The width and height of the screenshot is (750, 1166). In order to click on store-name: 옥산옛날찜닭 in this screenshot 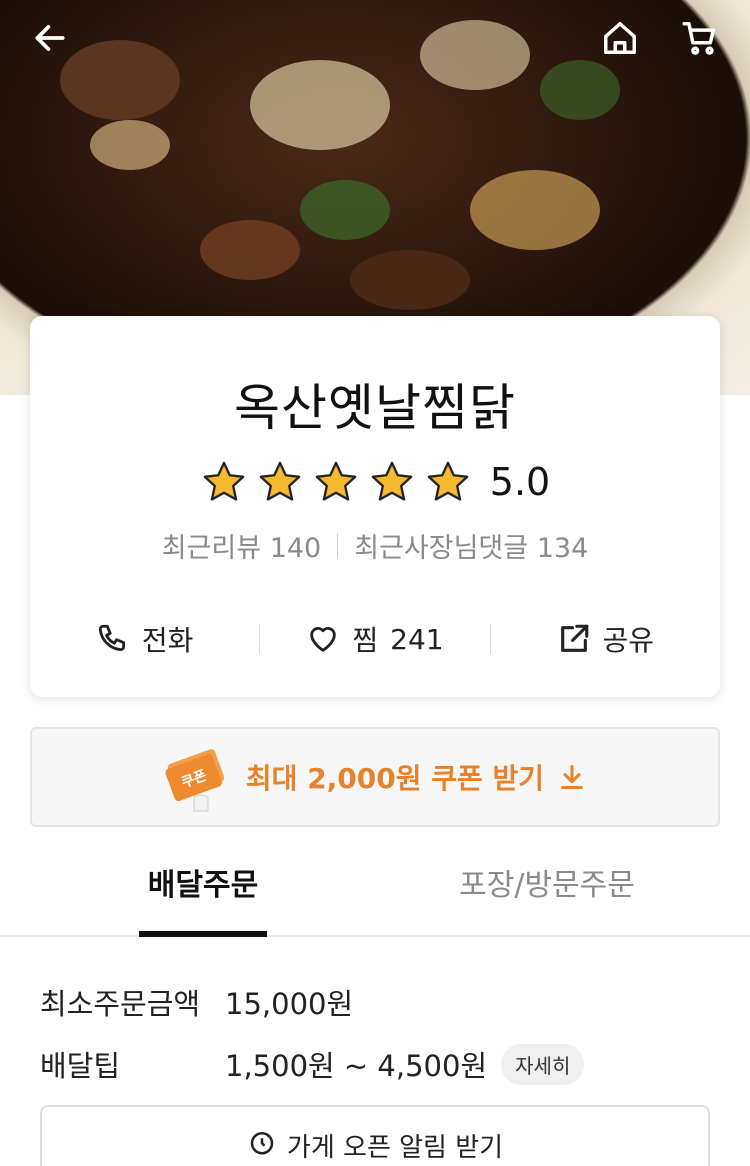, I will do `click(375, 408)`.